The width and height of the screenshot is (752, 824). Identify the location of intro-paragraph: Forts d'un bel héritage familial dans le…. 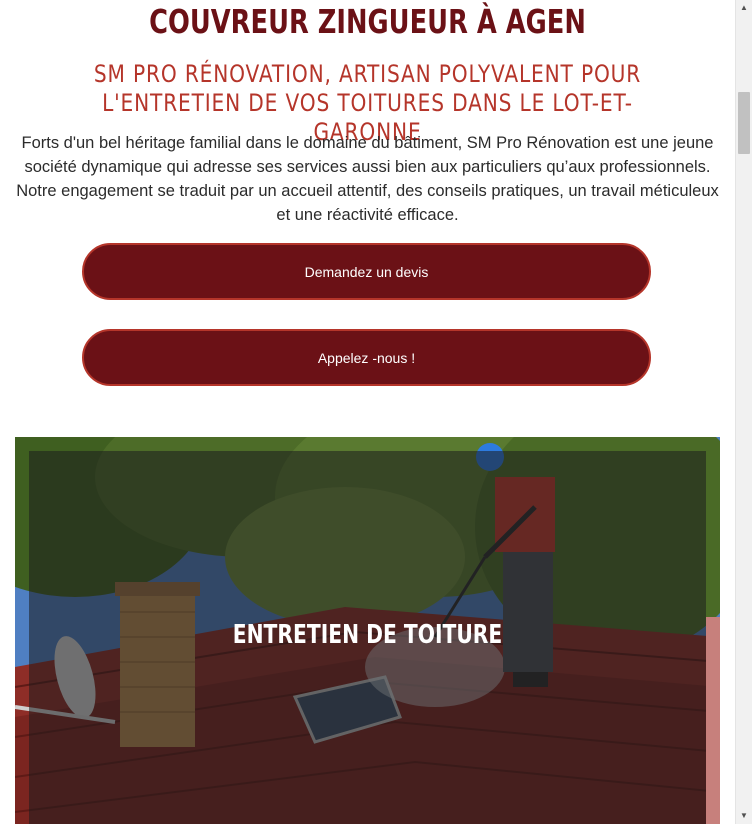
(367, 179).